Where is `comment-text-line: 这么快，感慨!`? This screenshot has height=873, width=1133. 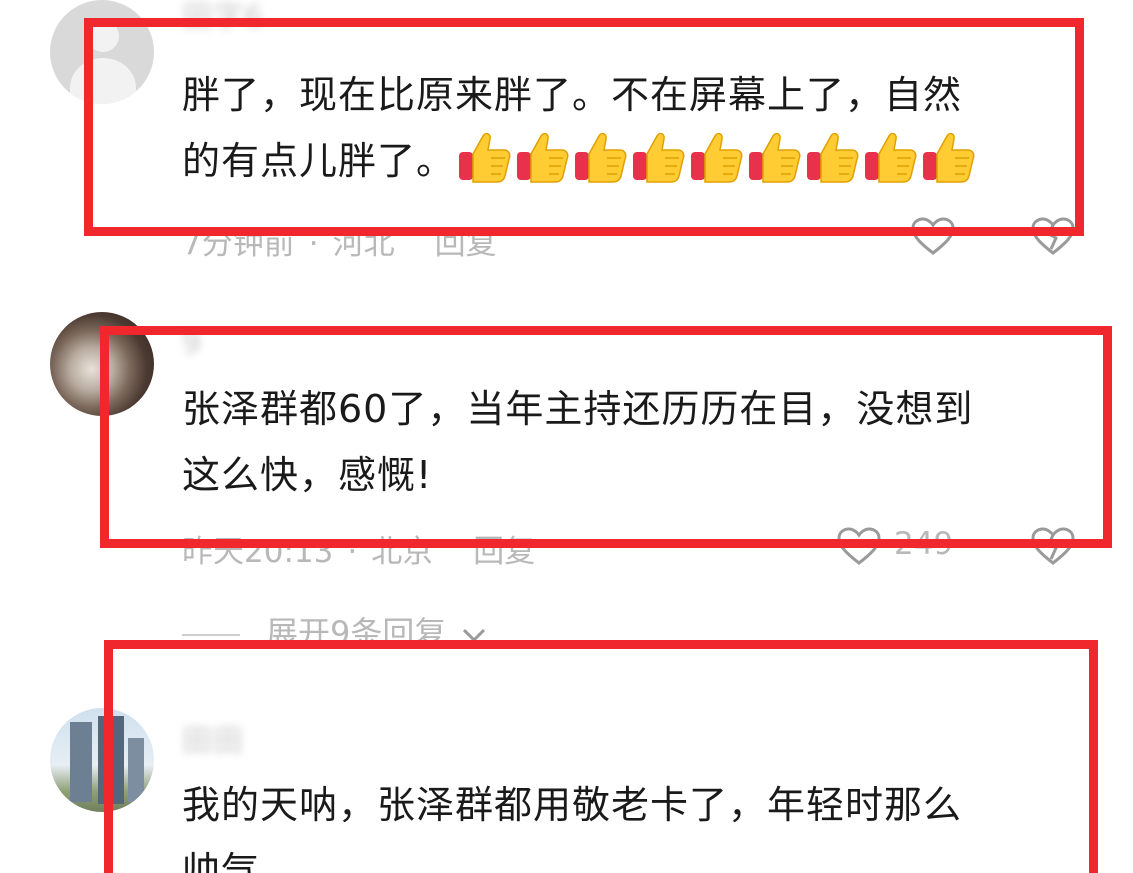
comment-text-line: 这么快，感慨! is located at coordinates (307, 475).